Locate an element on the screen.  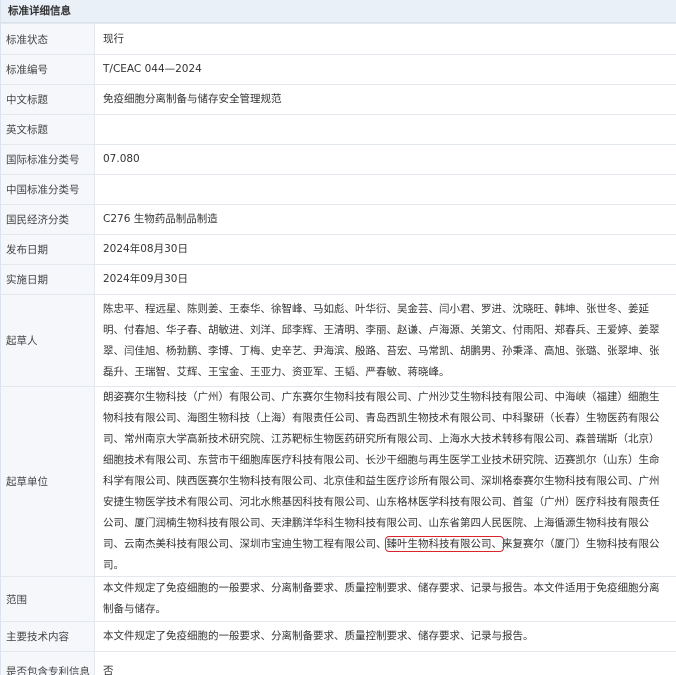
row-label-en-title: 英文标题 is located at coordinates (48, 129).